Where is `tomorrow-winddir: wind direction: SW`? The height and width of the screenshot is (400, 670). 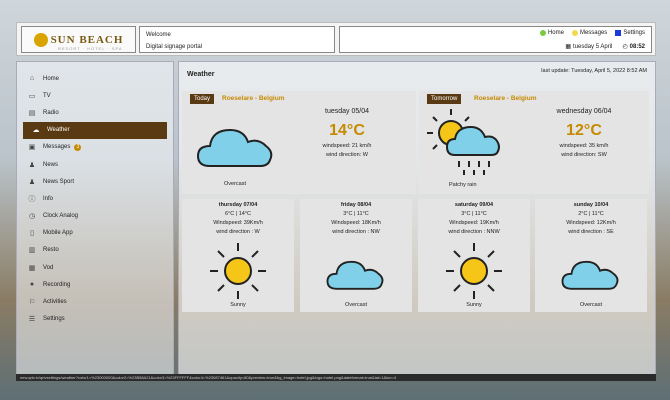 tomorrow-winddir: wind direction: SW is located at coordinates (584, 155).